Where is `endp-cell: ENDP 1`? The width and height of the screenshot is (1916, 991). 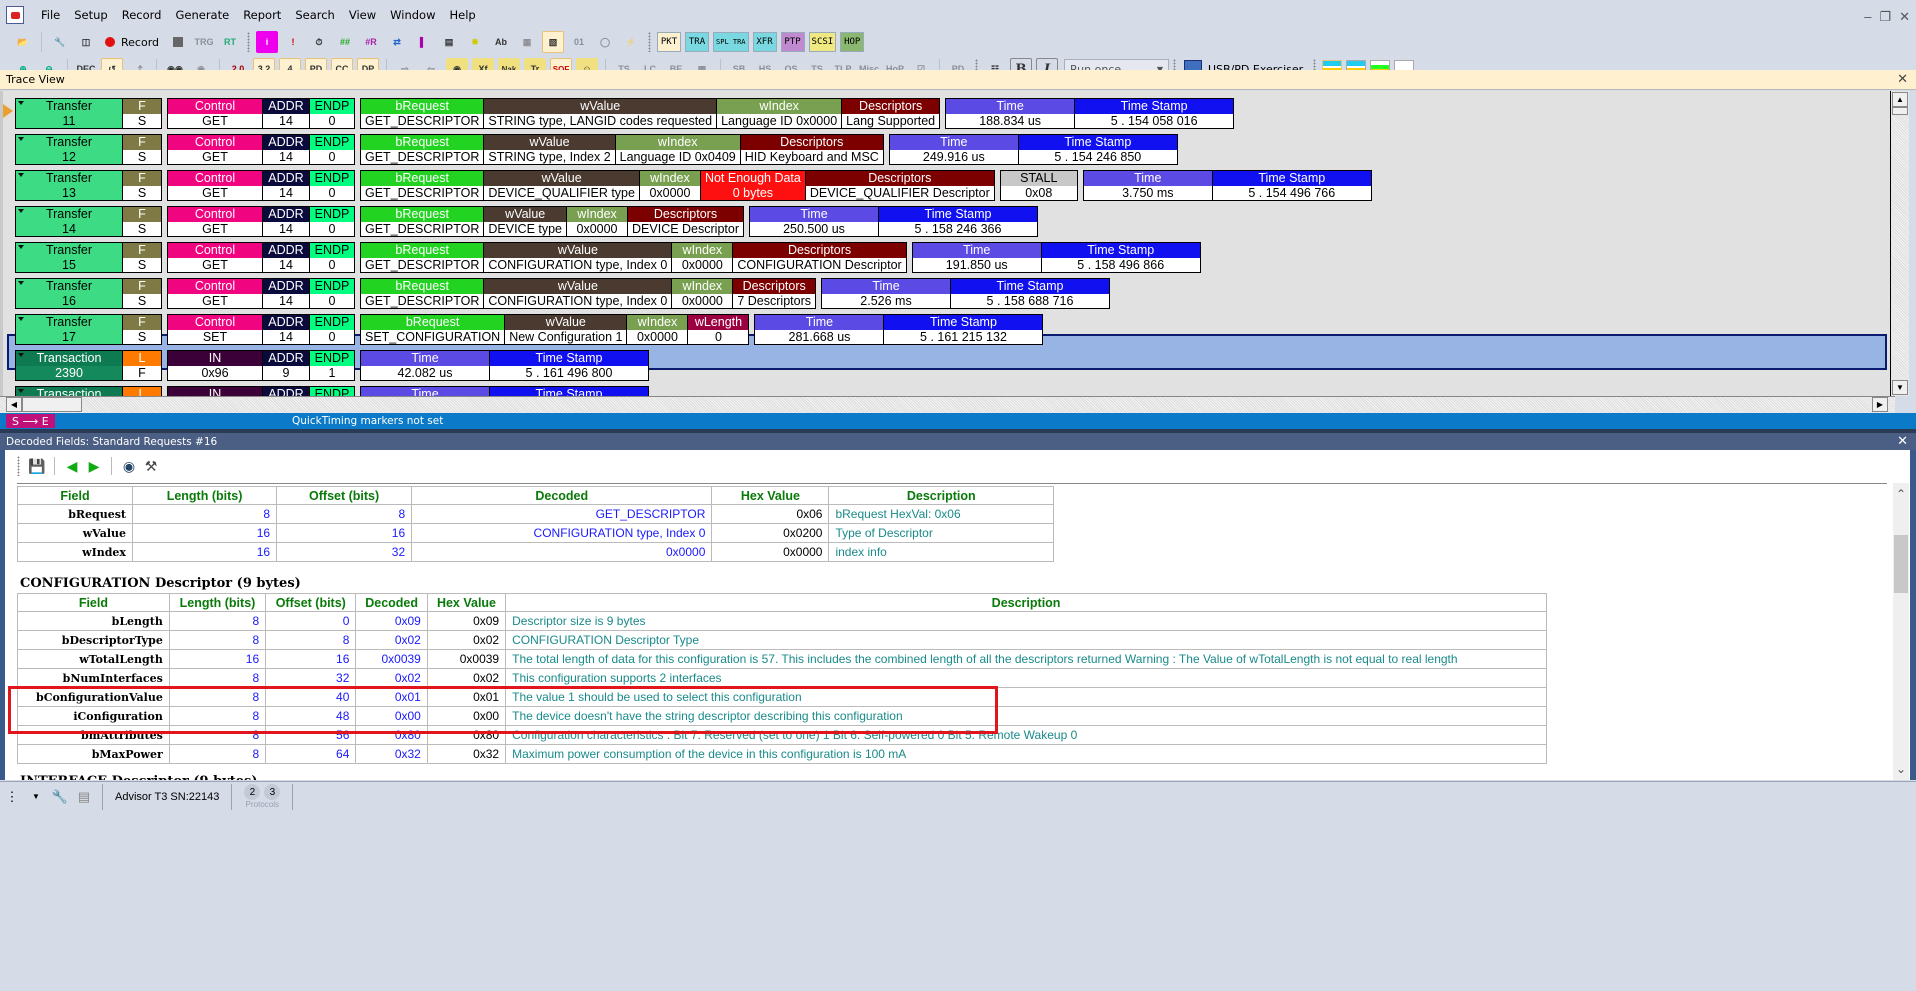 endp-cell: ENDP 1 is located at coordinates (332, 365).